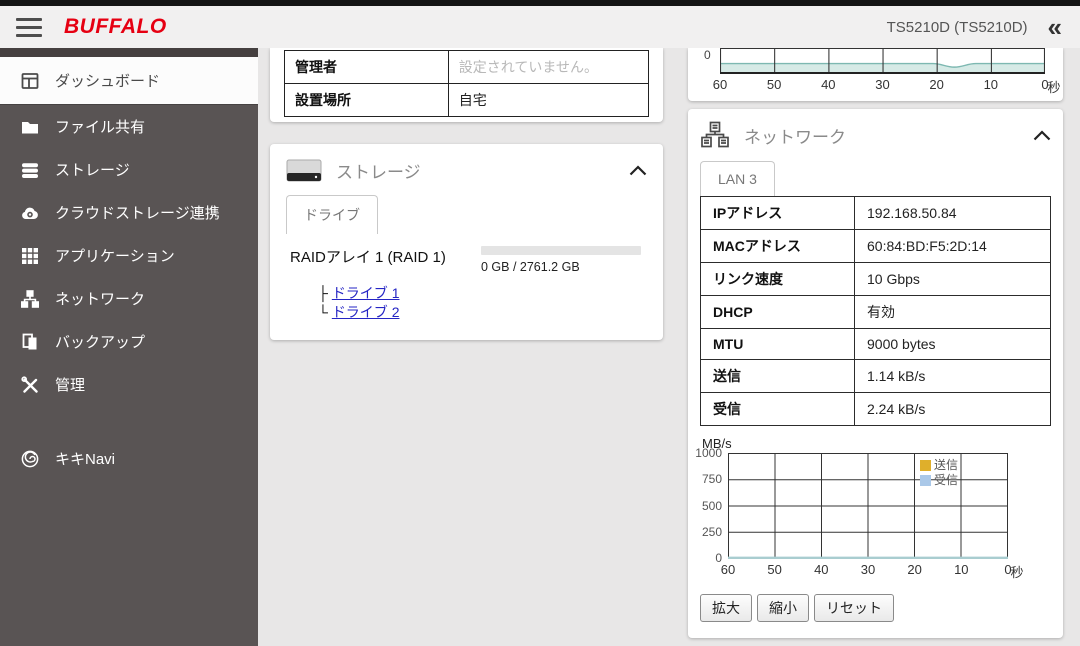 The image size is (1080, 646). I want to click on mini-chart-x-axis: 60 50 40 30 20 10 0 秒, so click(886, 86).